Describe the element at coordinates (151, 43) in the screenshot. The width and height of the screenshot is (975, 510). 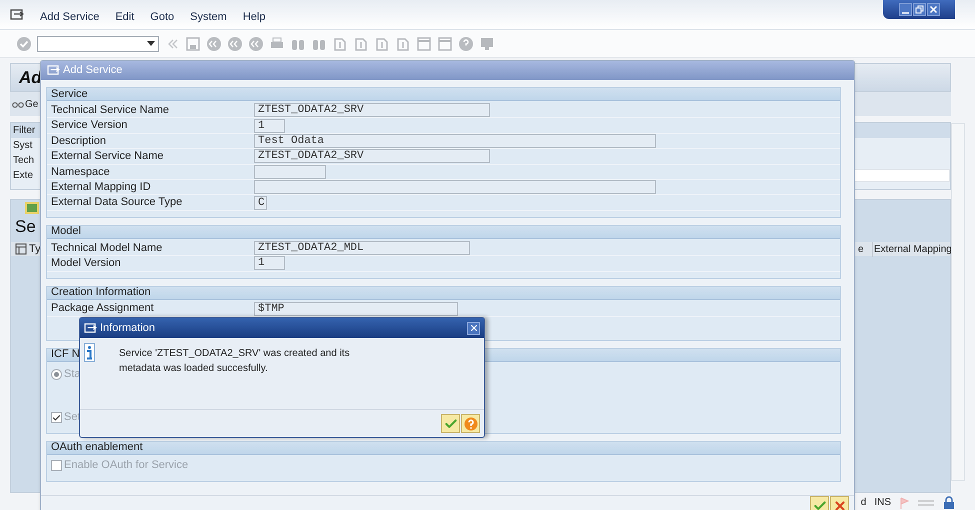
I see `dropdown-icon` at that location.